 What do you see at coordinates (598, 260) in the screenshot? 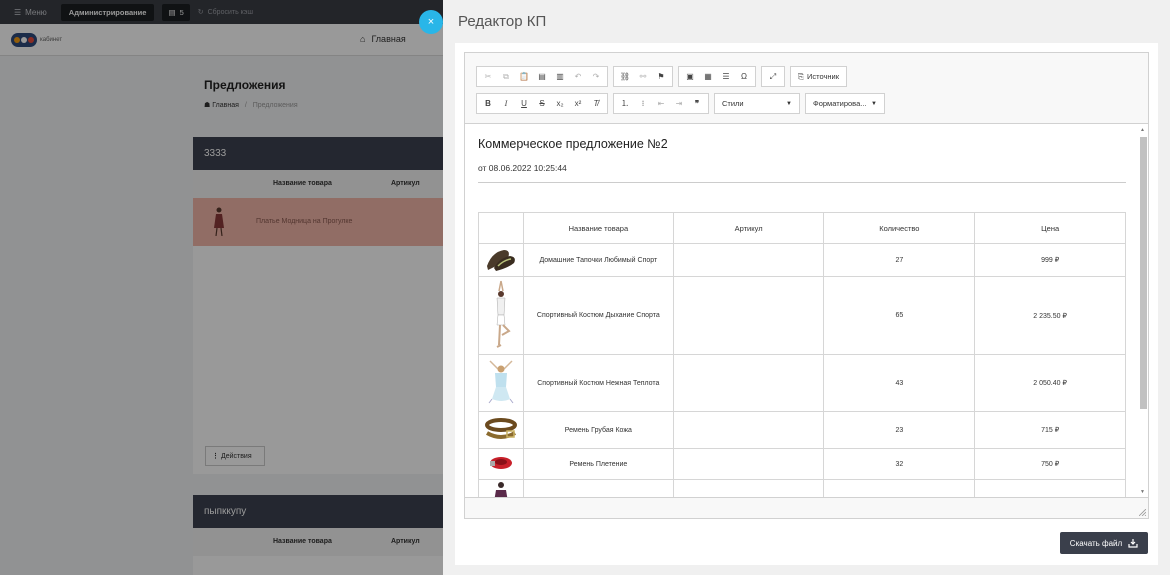
I see `product-name: Домашние Тапочки Любимый Спорт` at bounding box center [598, 260].